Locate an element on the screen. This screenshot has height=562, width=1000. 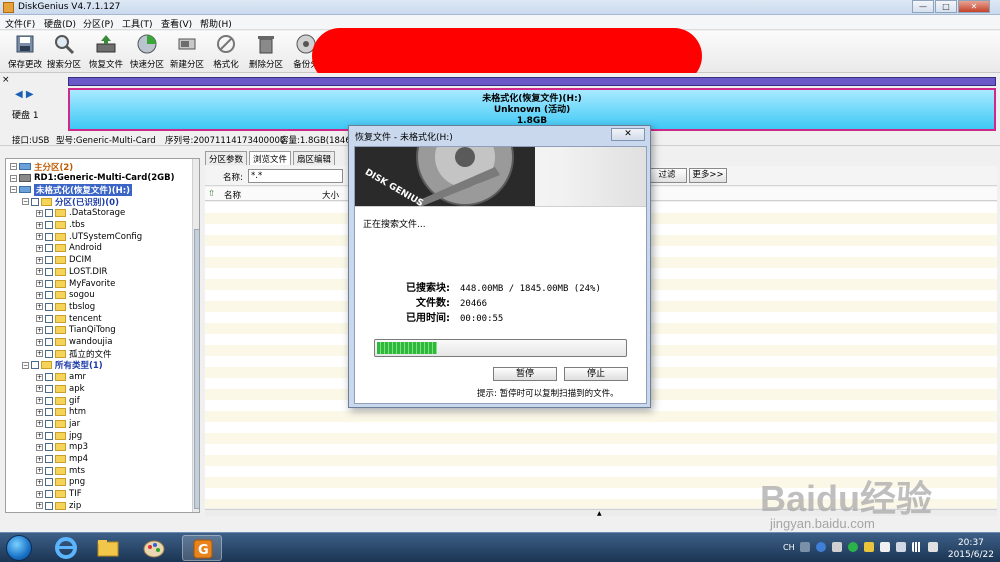
tree-item: + TIF is located at coordinates (59, 494).